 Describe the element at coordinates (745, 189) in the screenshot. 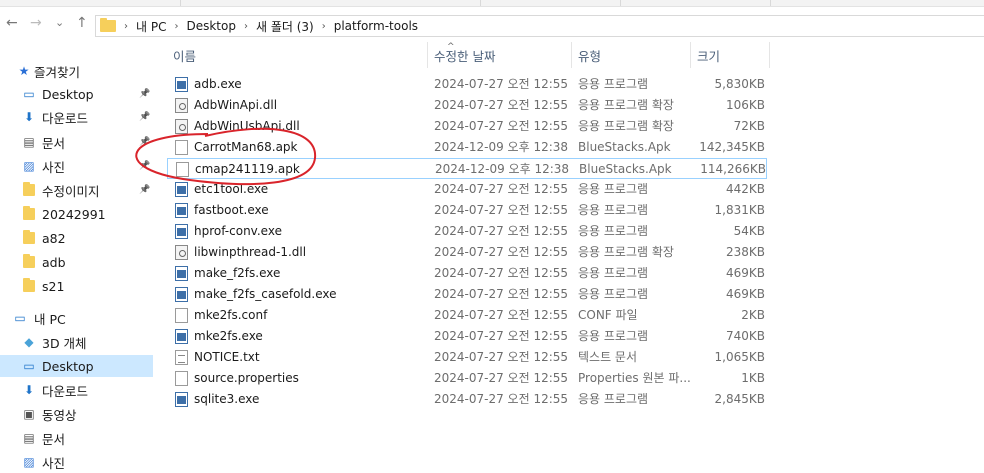

I see `file-size: 442KB` at that location.